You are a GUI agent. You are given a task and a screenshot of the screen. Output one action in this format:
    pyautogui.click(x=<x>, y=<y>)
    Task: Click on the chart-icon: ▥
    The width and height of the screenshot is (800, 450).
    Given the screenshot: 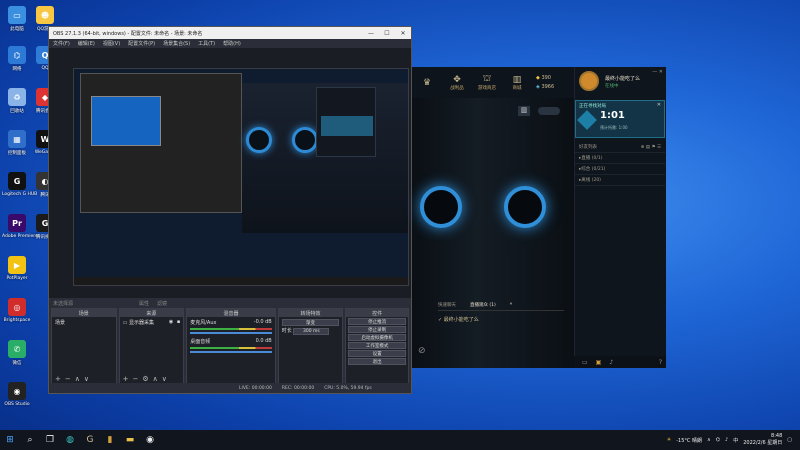 What is the action you would take?
    pyautogui.click(x=524, y=111)
    